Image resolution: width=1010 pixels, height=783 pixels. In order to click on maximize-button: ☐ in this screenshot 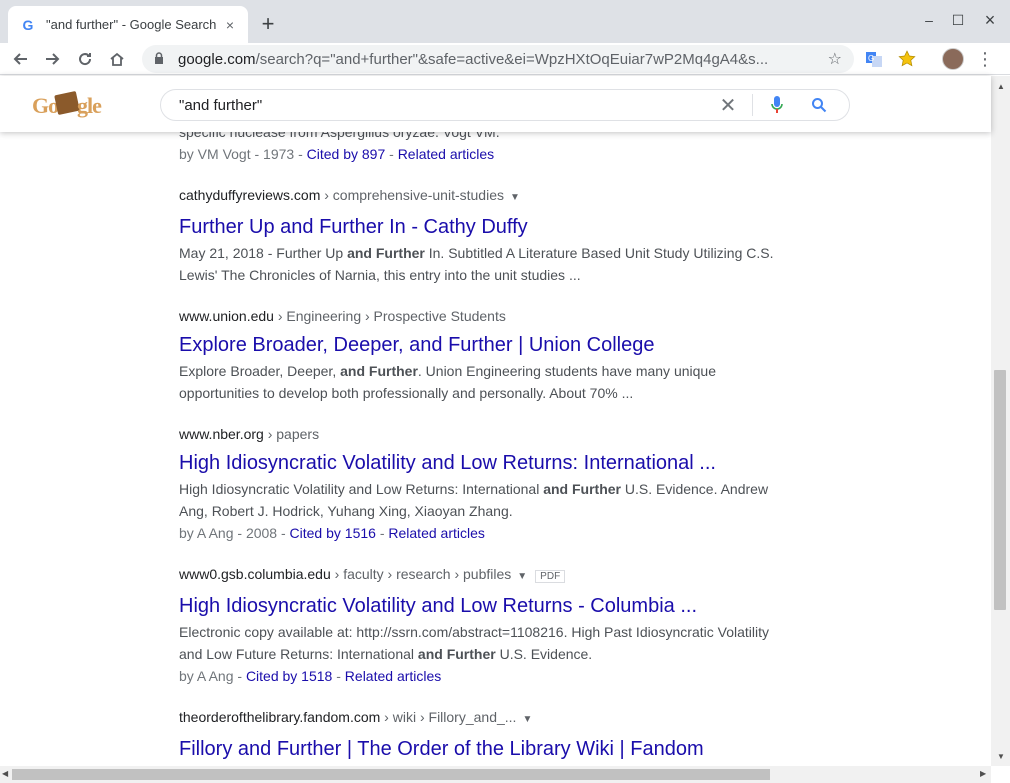, I will do `click(958, 20)`.